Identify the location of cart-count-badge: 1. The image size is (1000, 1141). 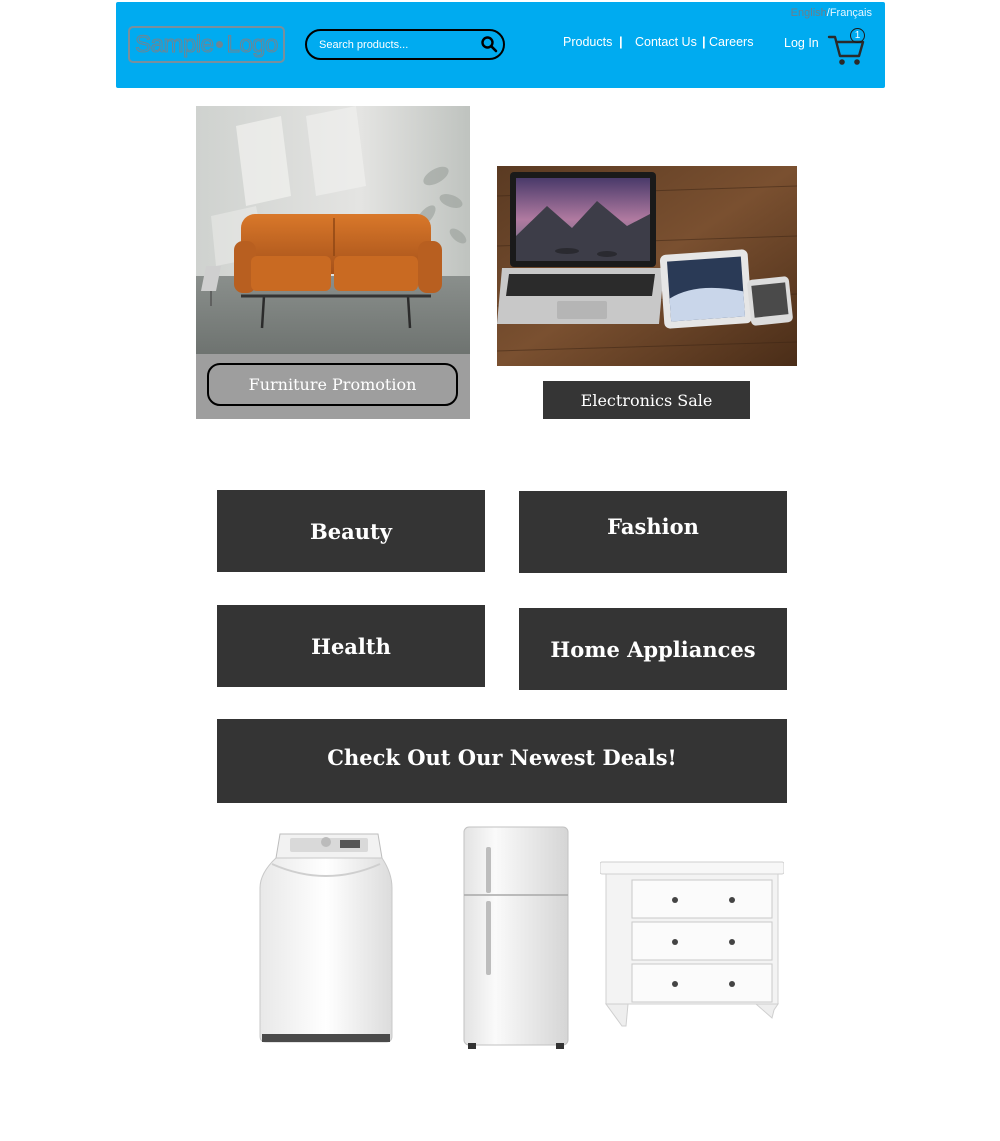
(857, 35).